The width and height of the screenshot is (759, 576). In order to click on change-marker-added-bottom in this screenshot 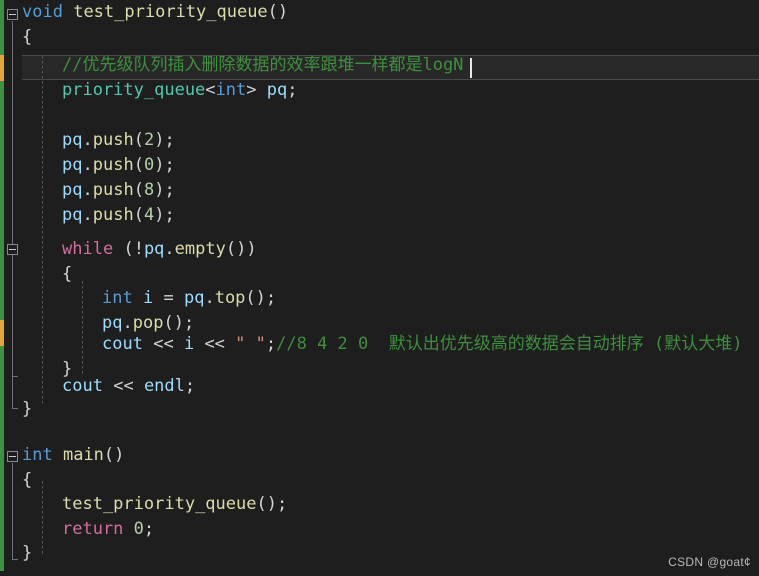, I will do `click(2, 458)`.